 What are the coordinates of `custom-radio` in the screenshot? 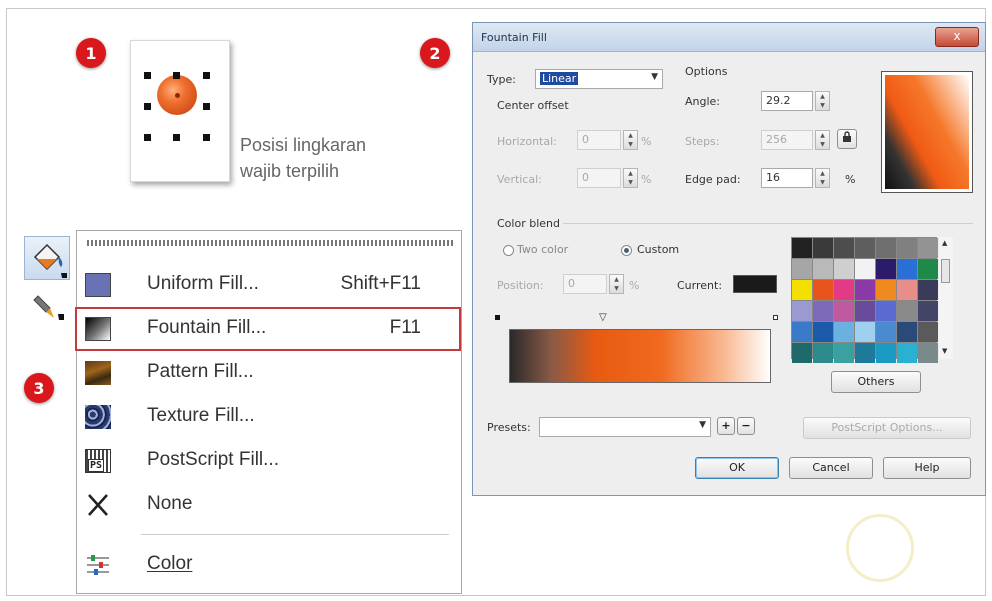 It's located at (626, 250).